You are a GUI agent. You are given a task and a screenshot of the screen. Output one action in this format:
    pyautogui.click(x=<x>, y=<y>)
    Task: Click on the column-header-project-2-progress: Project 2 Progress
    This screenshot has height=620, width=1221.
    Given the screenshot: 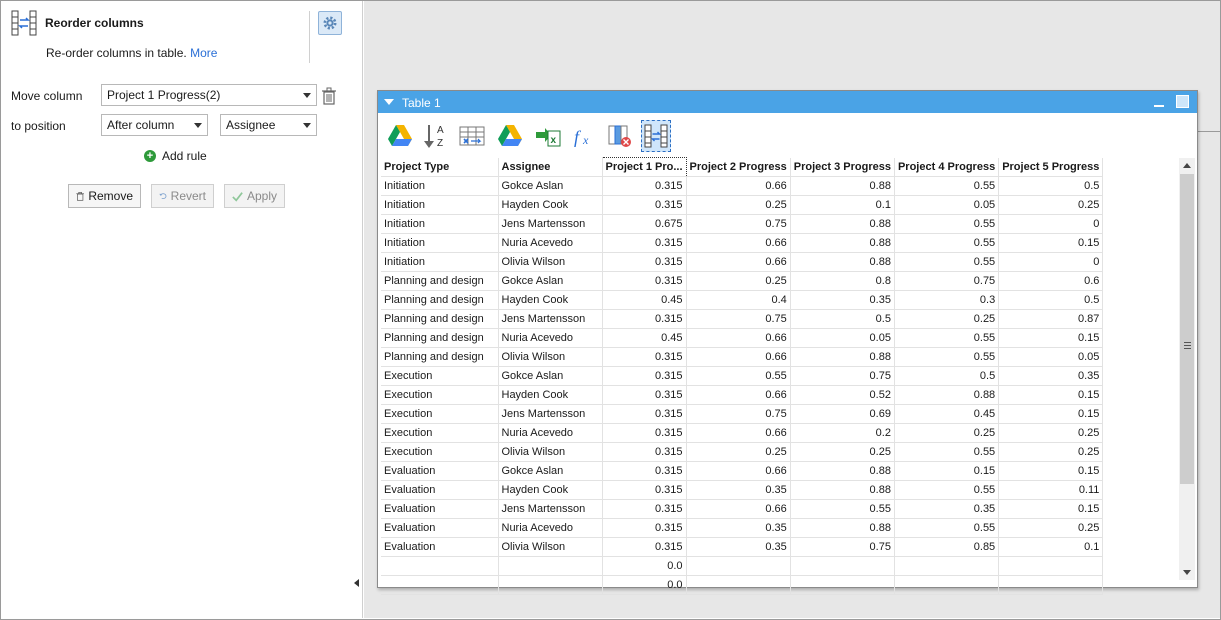 What is the action you would take?
    pyautogui.click(x=738, y=167)
    